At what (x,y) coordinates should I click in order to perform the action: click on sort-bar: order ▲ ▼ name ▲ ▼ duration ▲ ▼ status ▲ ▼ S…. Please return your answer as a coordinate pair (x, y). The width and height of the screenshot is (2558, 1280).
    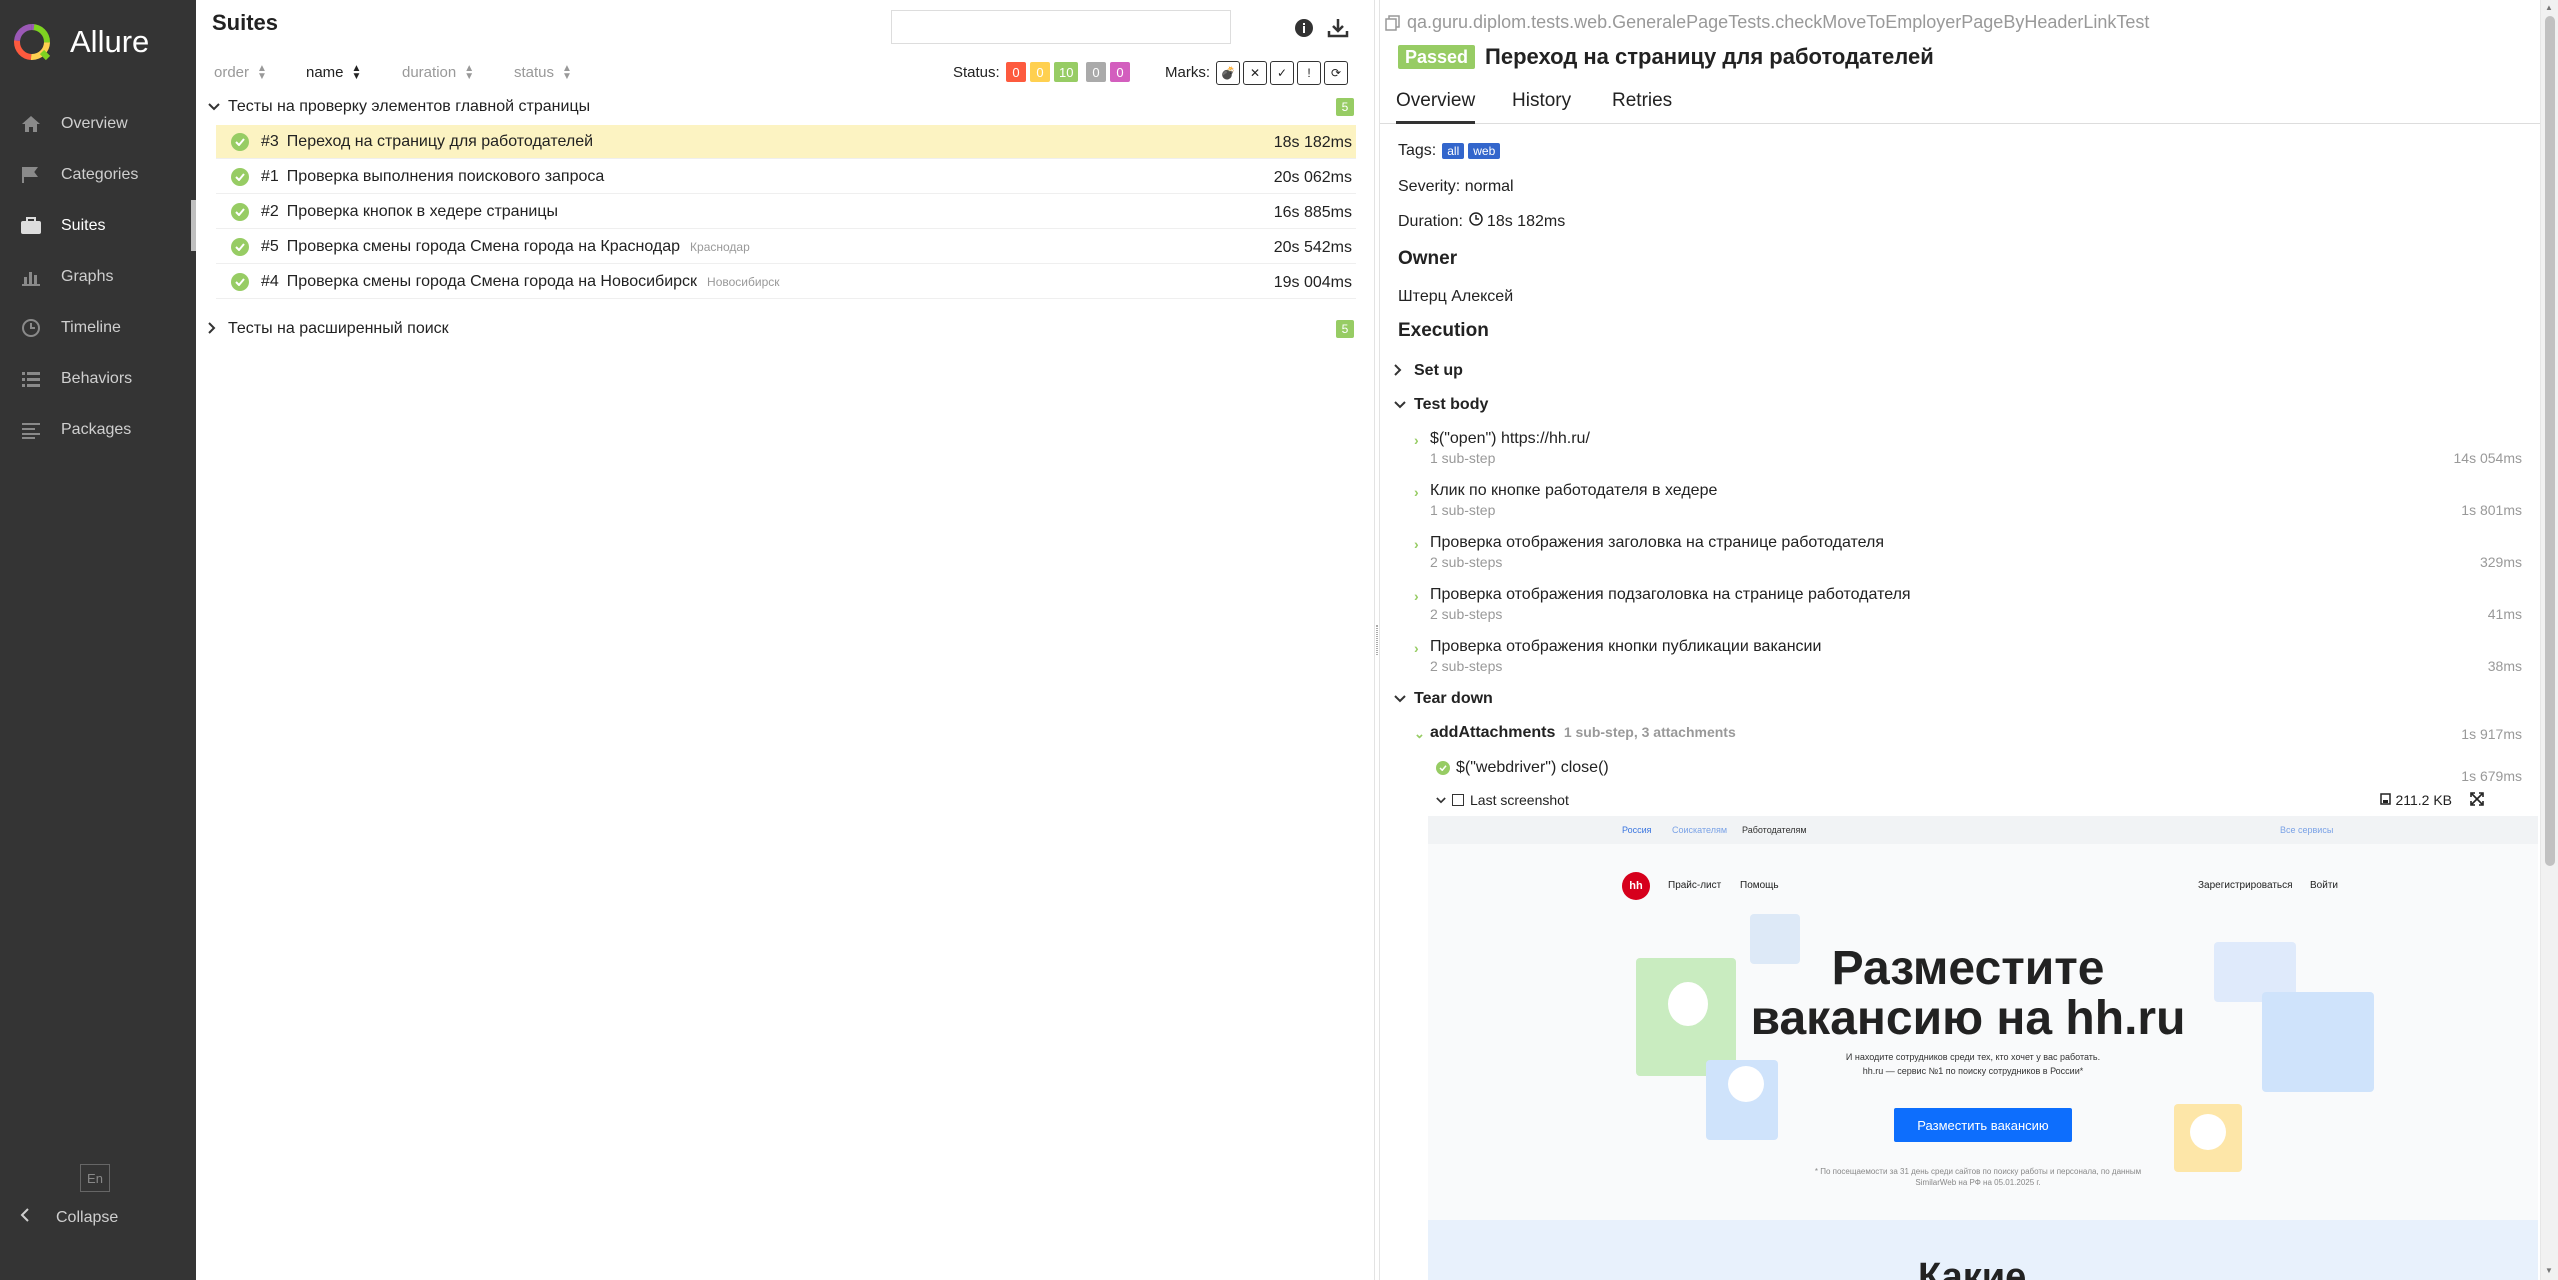
    Looking at the image, I should click on (785, 73).